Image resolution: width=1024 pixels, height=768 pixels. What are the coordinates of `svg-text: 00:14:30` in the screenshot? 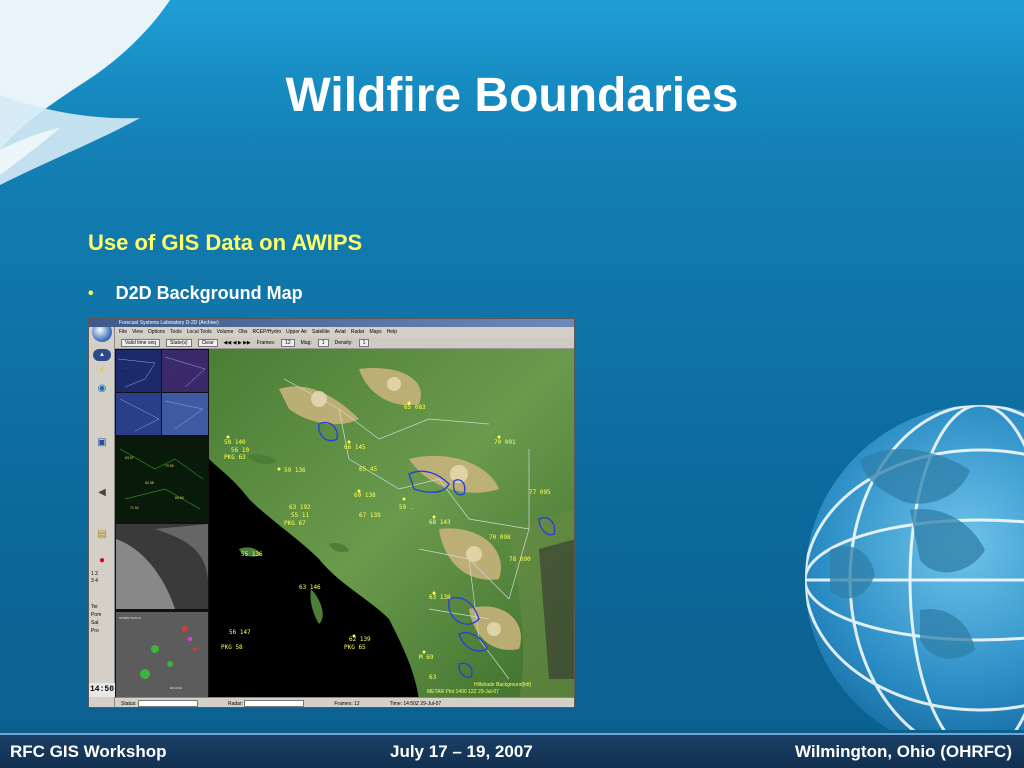 It's located at (176, 688).